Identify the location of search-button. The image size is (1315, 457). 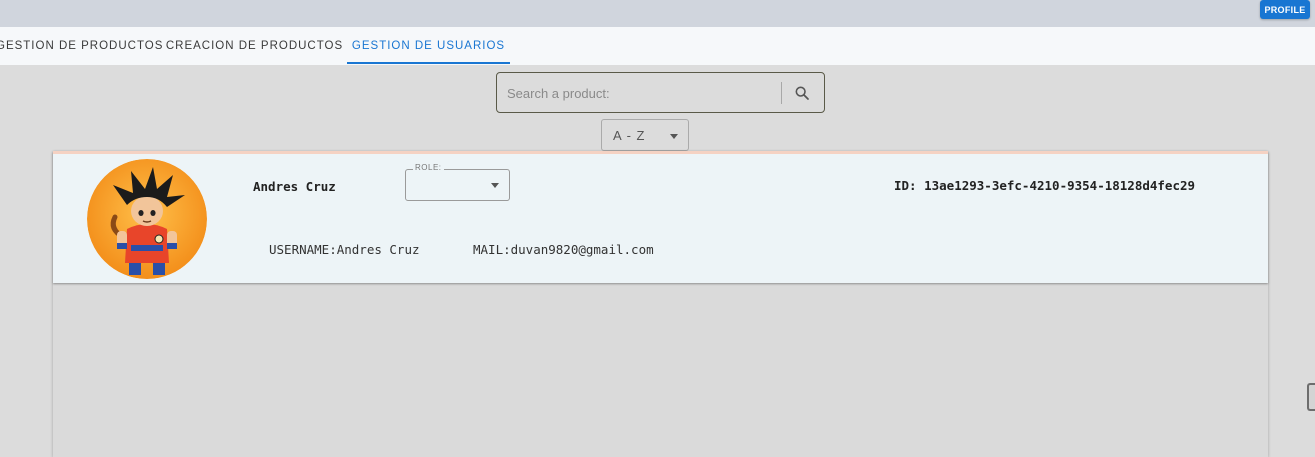
(802, 93).